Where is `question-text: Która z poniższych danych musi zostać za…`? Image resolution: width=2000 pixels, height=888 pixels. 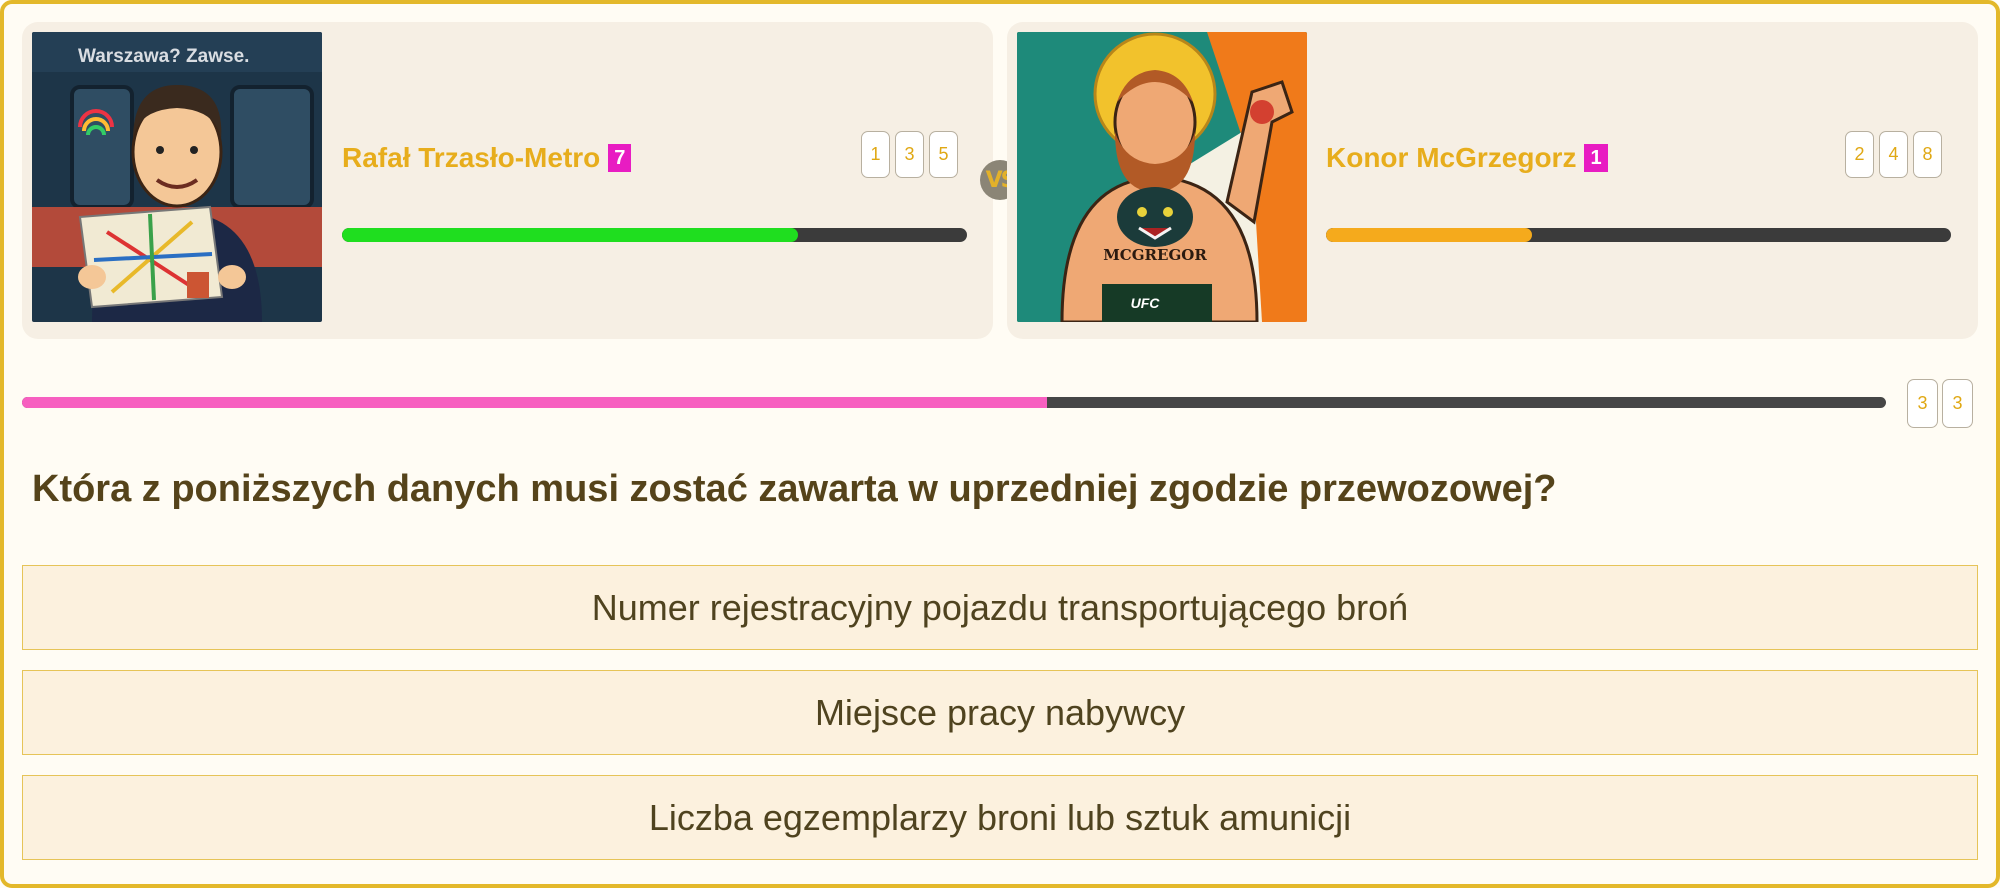 question-text: Która z poniższych danych musi zostać za… is located at coordinates (794, 489).